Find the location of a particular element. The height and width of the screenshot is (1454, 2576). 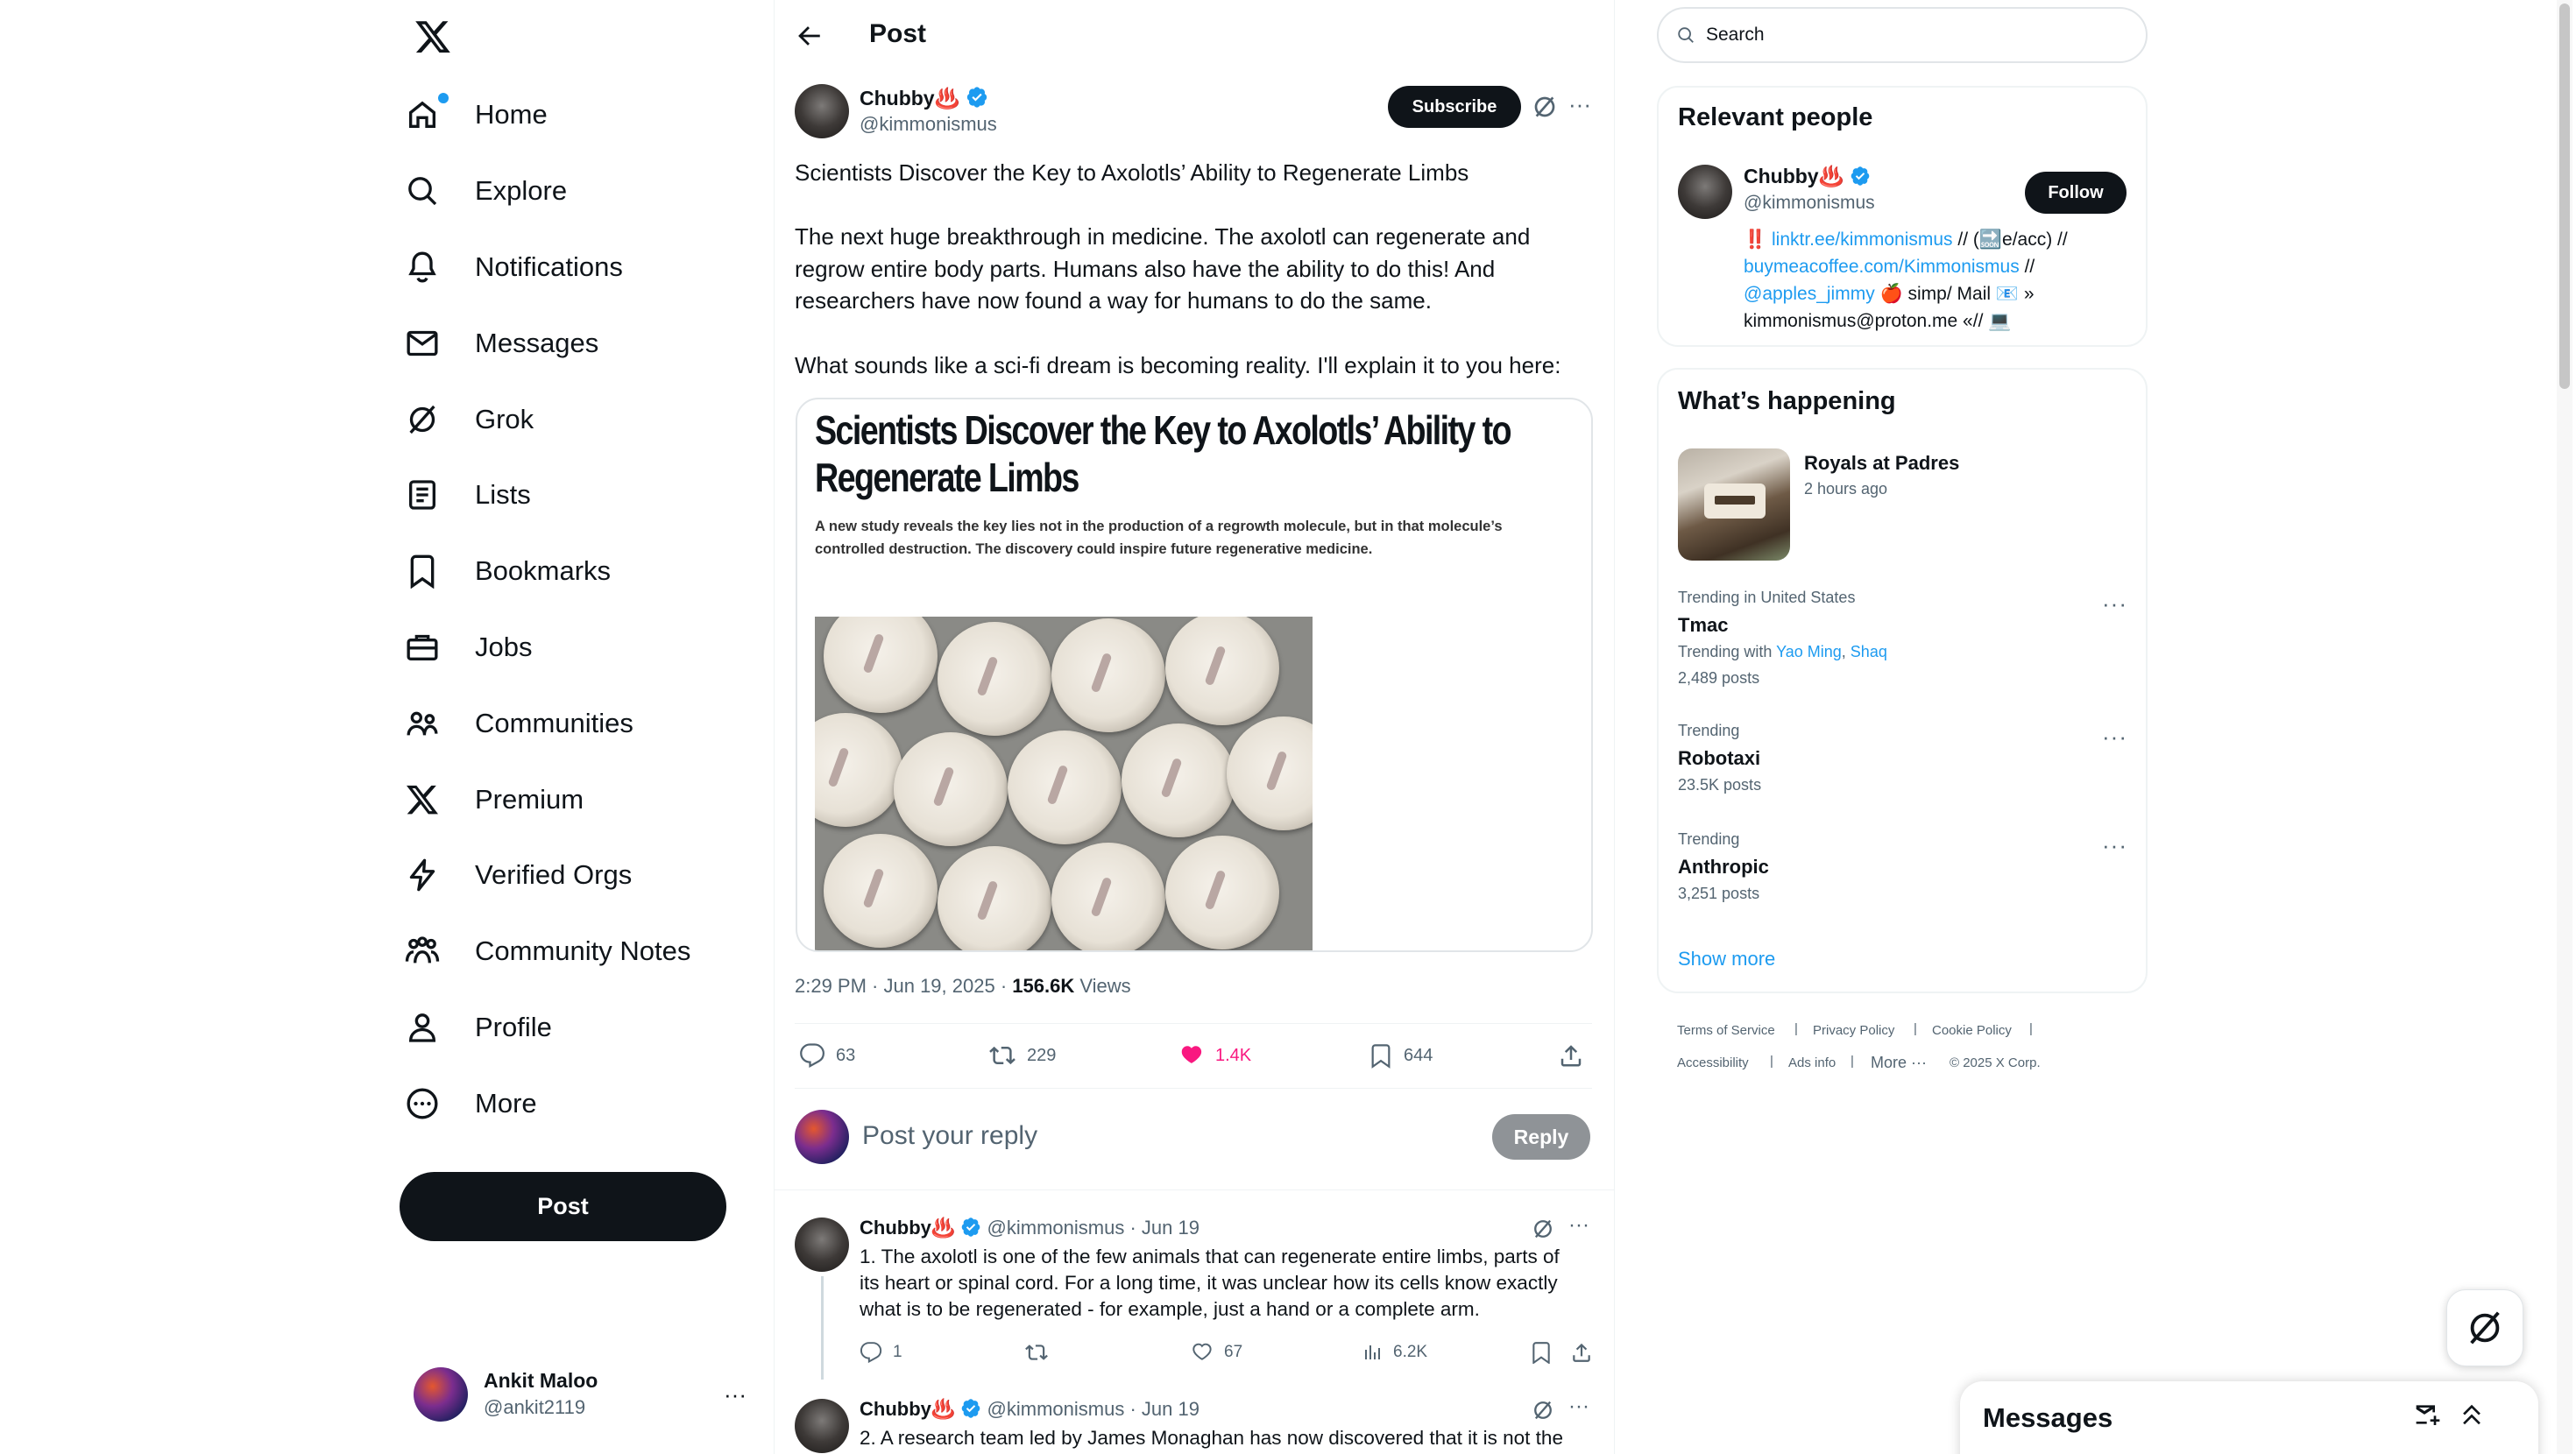

footer-link: Cookie Policy is located at coordinates (1972, 1030).